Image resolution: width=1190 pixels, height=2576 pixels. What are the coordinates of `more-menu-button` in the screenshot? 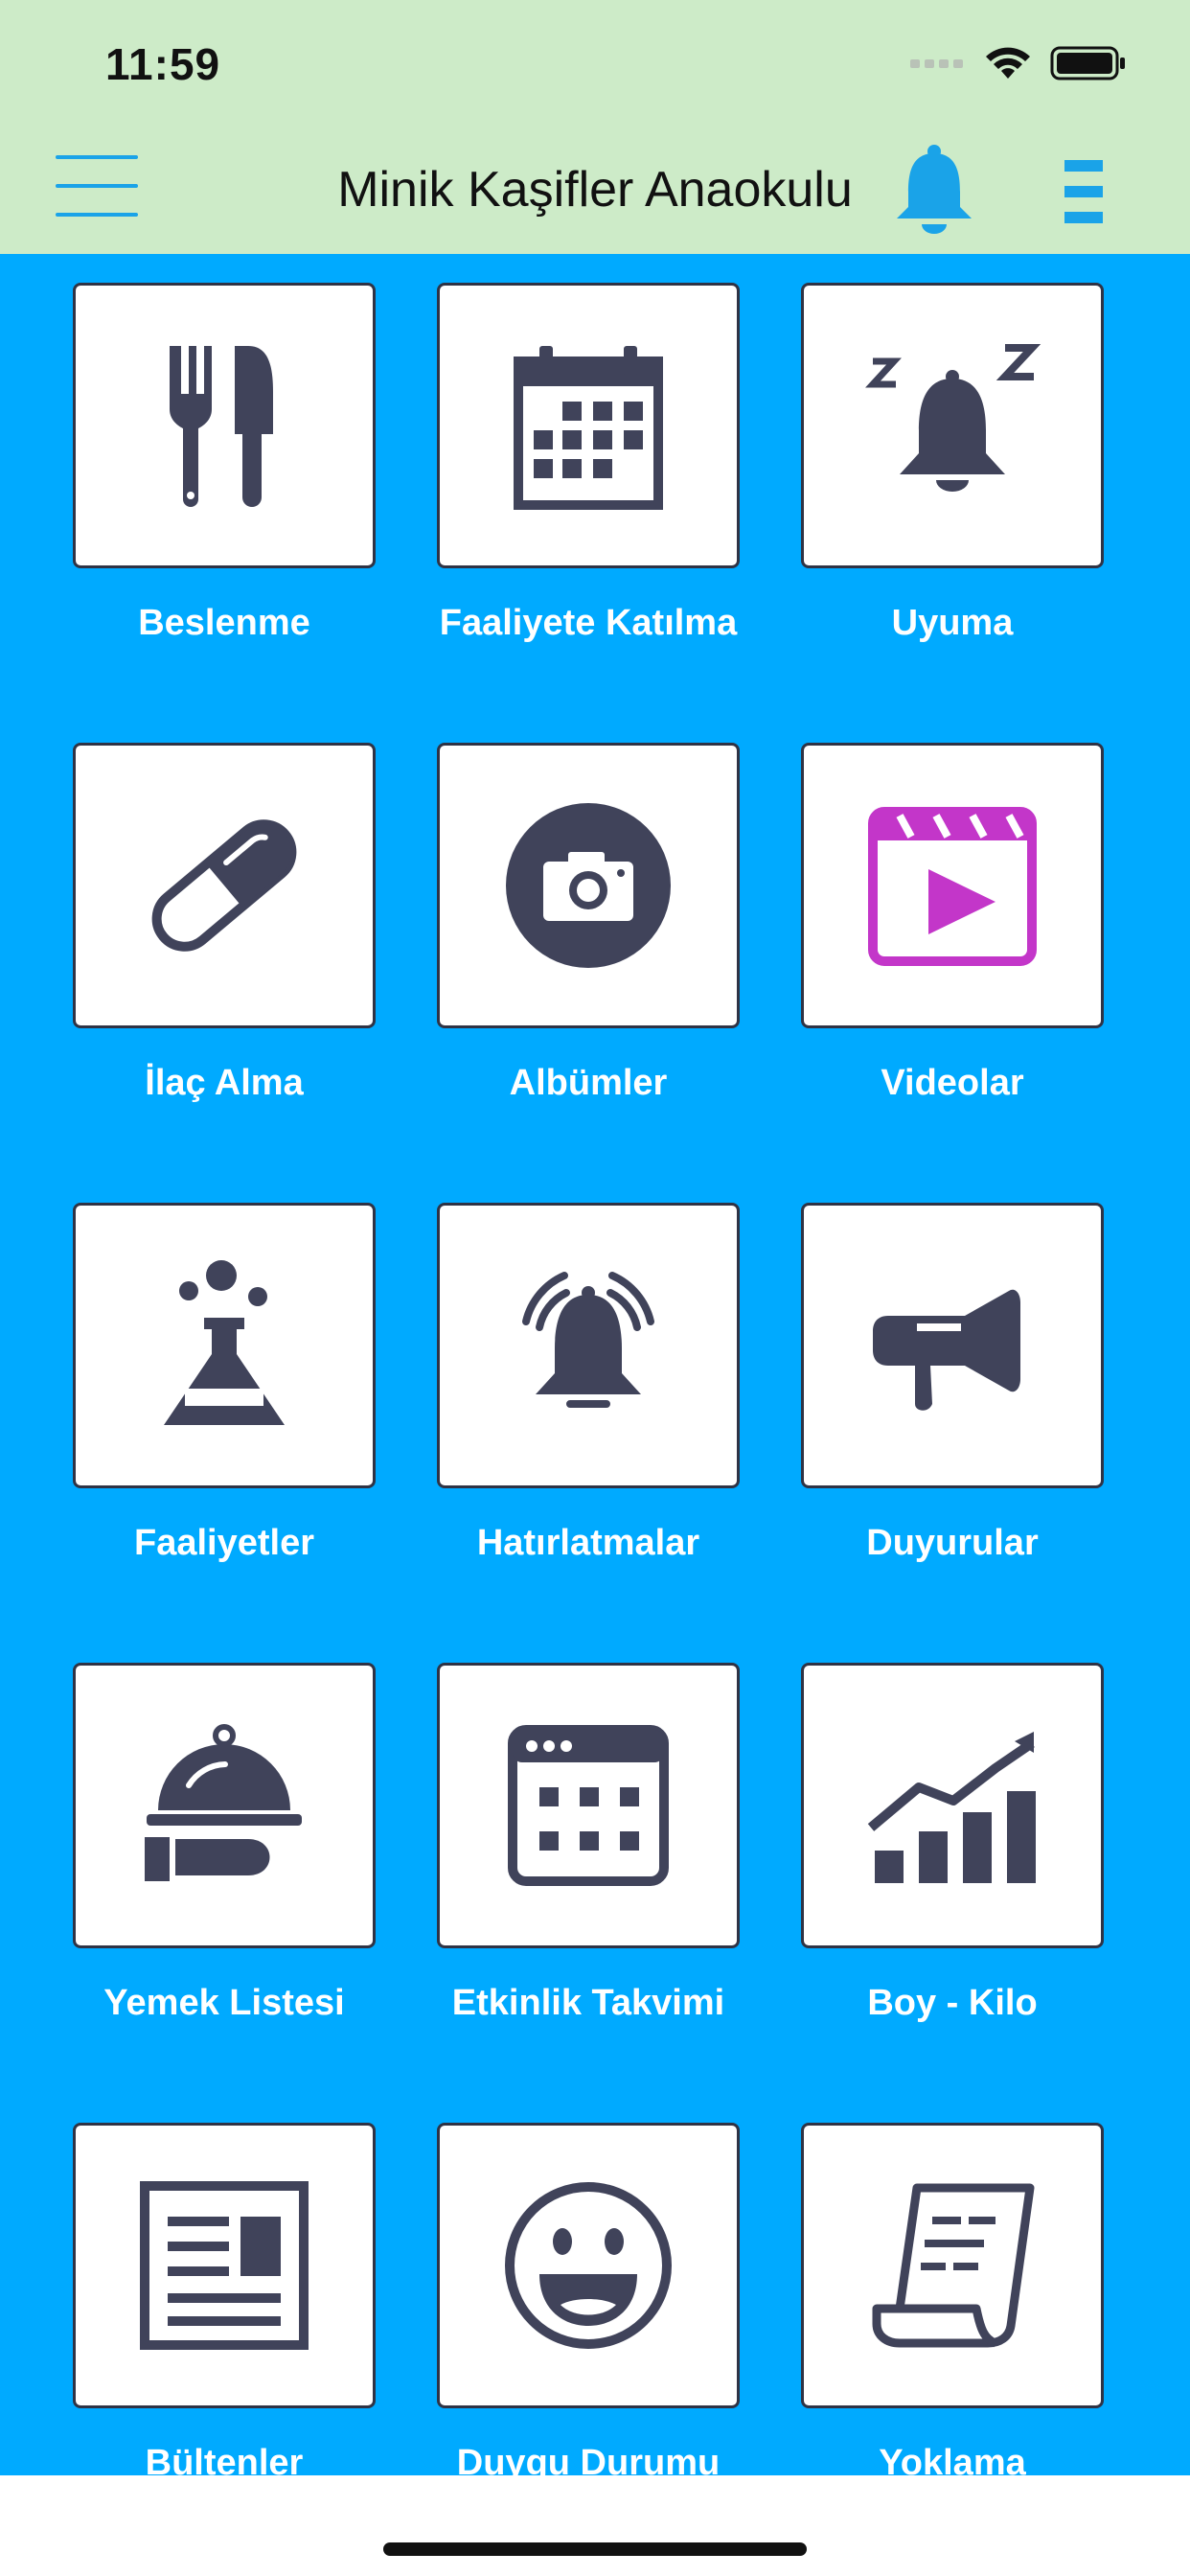 It's located at (1083, 191).